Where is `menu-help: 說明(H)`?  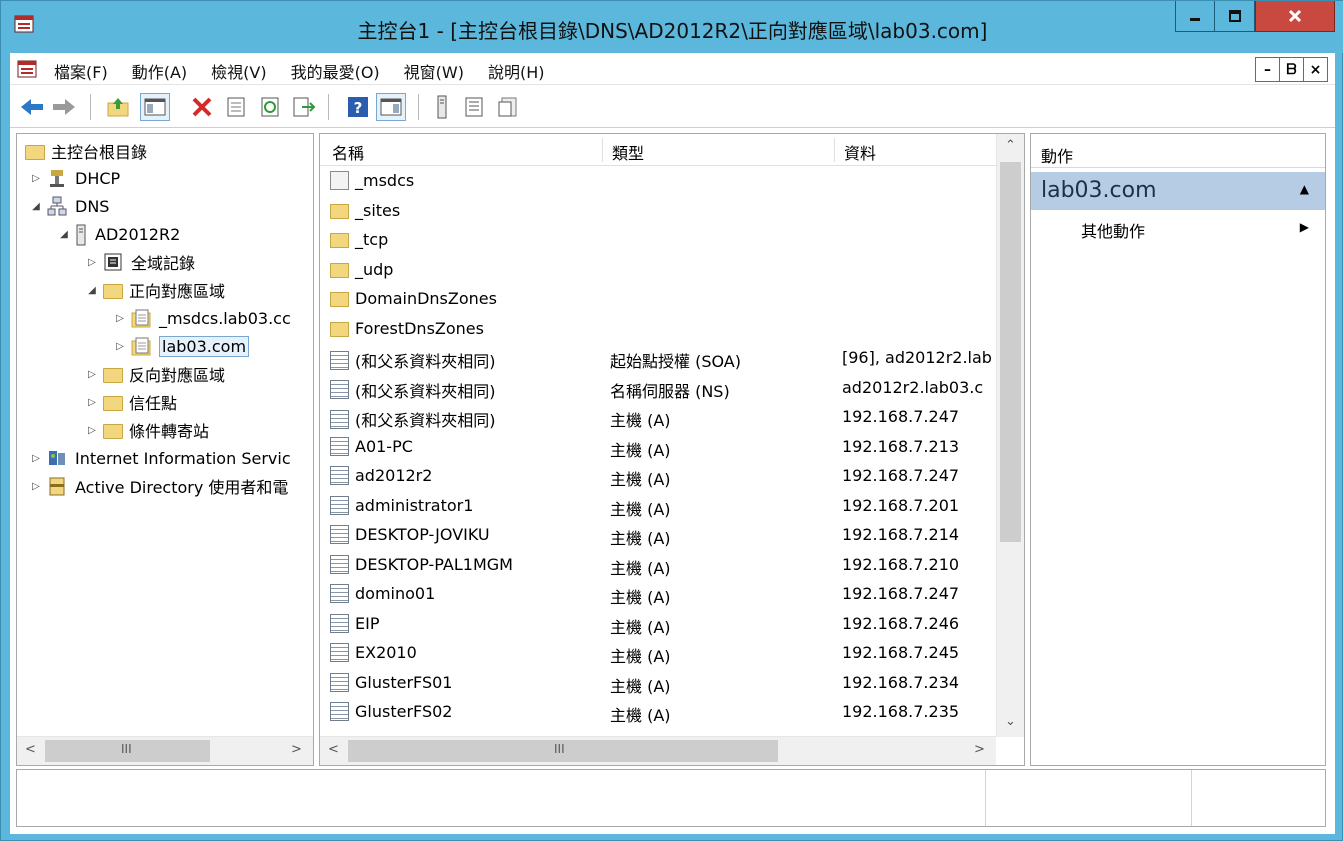 menu-help: 說明(H) is located at coordinates (523, 71).